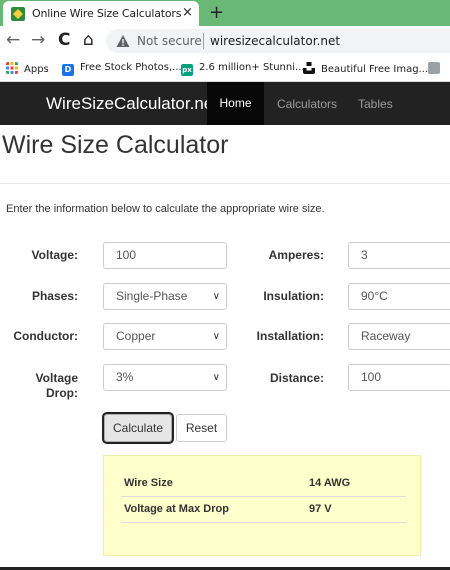 The image size is (450, 570). What do you see at coordinates (13, 40) in the screenshot?
I see `back-icon: ←` at bounding box center [13, 40].